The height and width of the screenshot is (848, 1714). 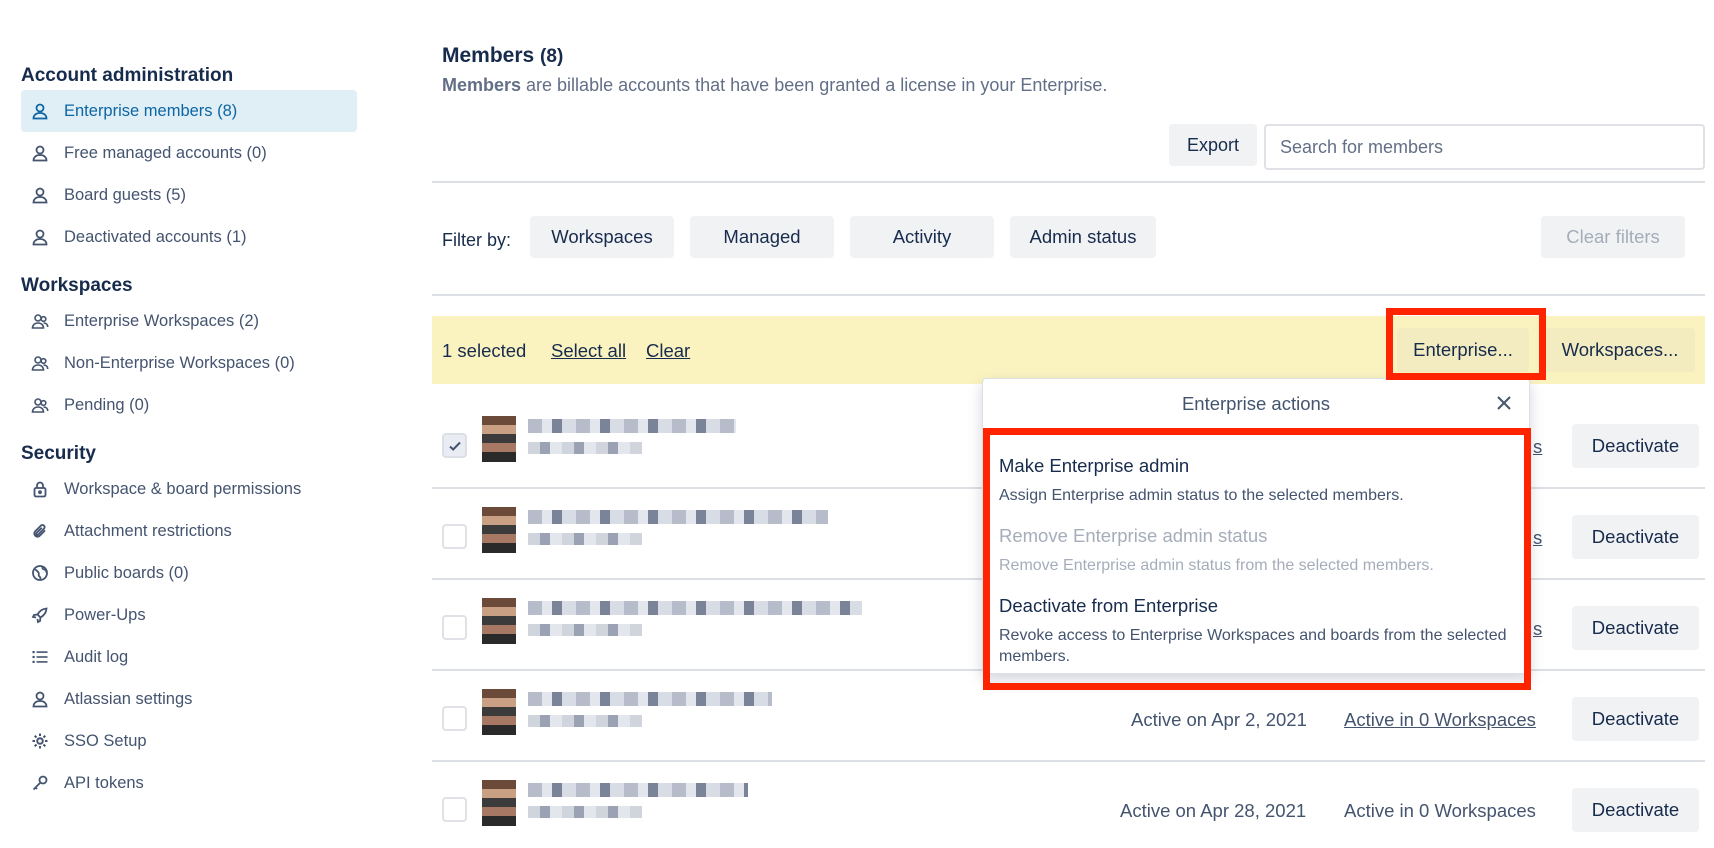 What do you see at coordinates (1083, 237) in the screenshot?
I see `filter-admin-status-button: Admin status` at bounding box center [1083, 237].